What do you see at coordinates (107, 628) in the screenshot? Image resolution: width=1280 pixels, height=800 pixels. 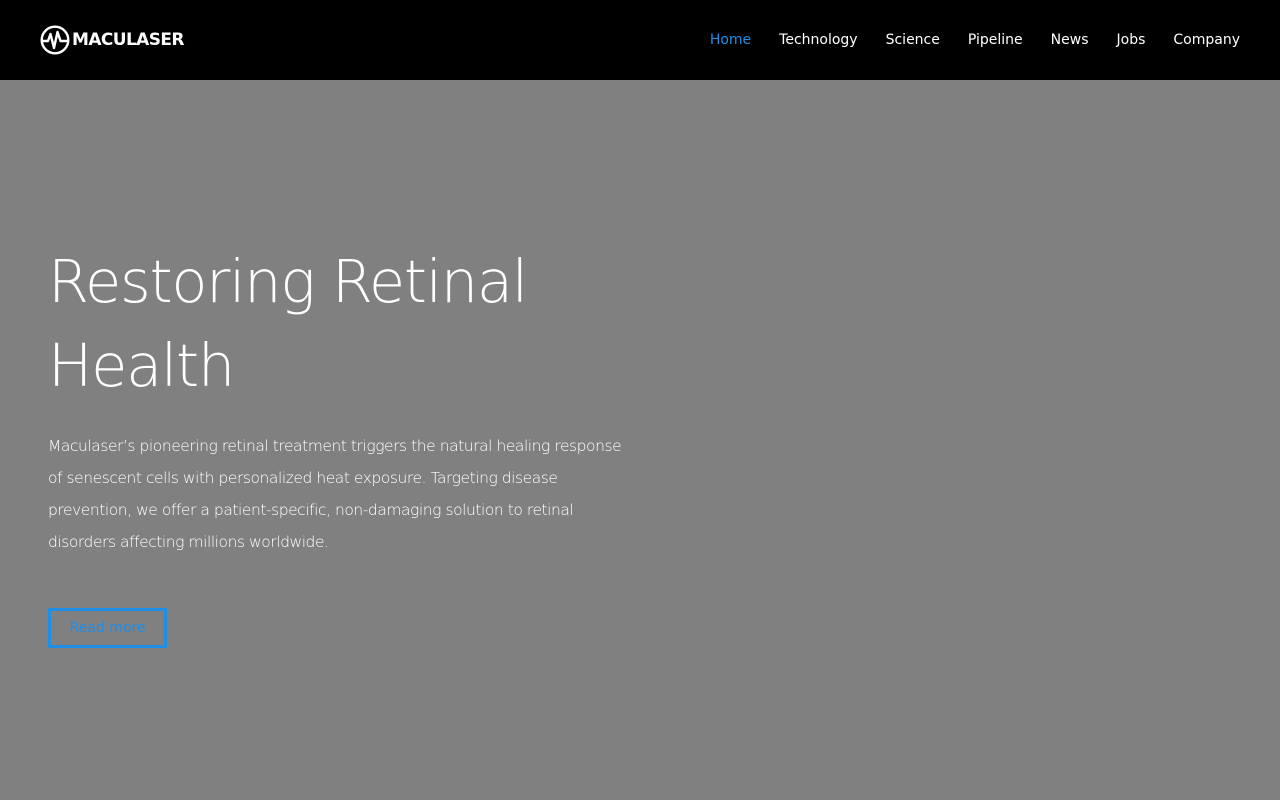 I see `read-more-button: Read more` at bounding box center [107, 628].